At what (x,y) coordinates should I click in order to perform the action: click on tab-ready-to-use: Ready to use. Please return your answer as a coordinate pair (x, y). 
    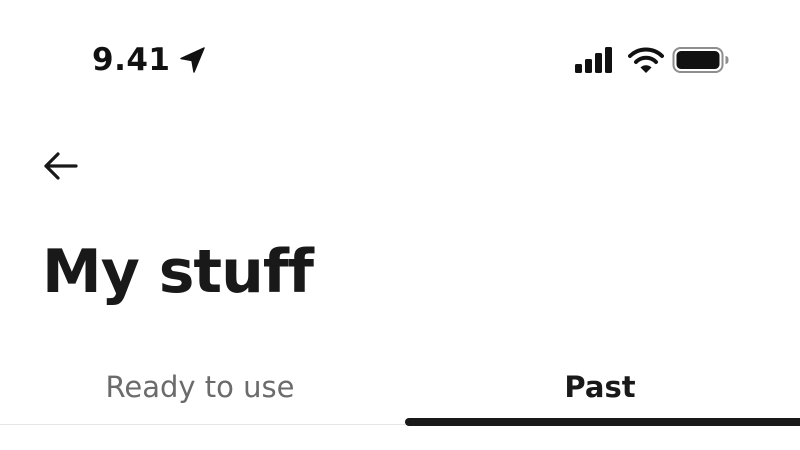
    Looking at the image, I should click on (200, 387).